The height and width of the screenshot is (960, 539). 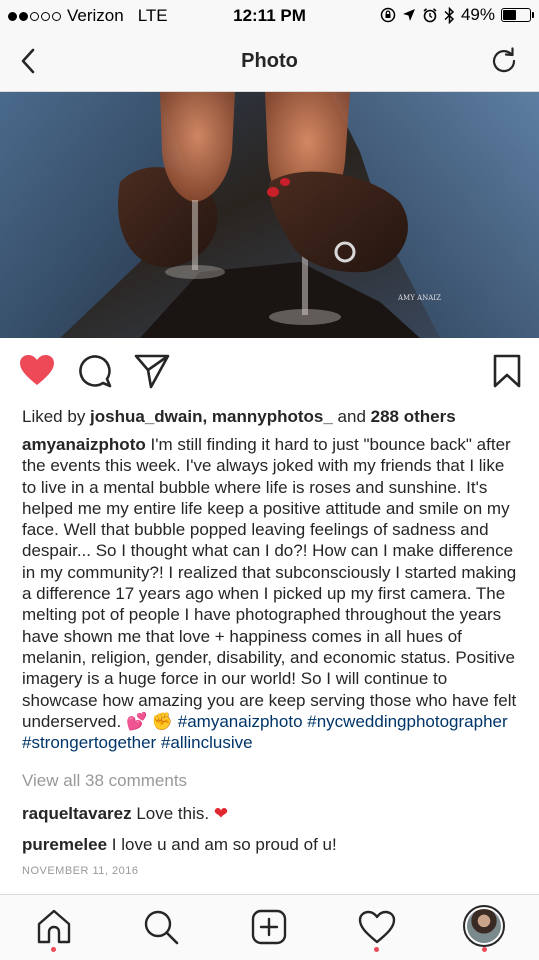 What do you see at coordinates (407, 721) in the screenshot?
I see `hashtag-link: #nycweddingphotographer` at bounding box center [407, 721].